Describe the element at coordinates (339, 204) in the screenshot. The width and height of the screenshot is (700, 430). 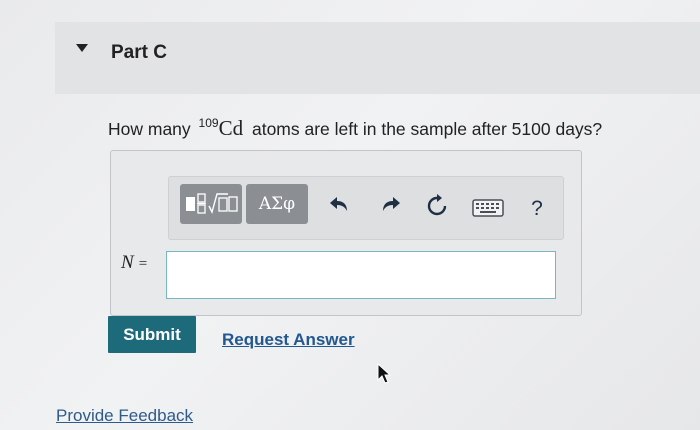
I see `undo-icon` at that location.